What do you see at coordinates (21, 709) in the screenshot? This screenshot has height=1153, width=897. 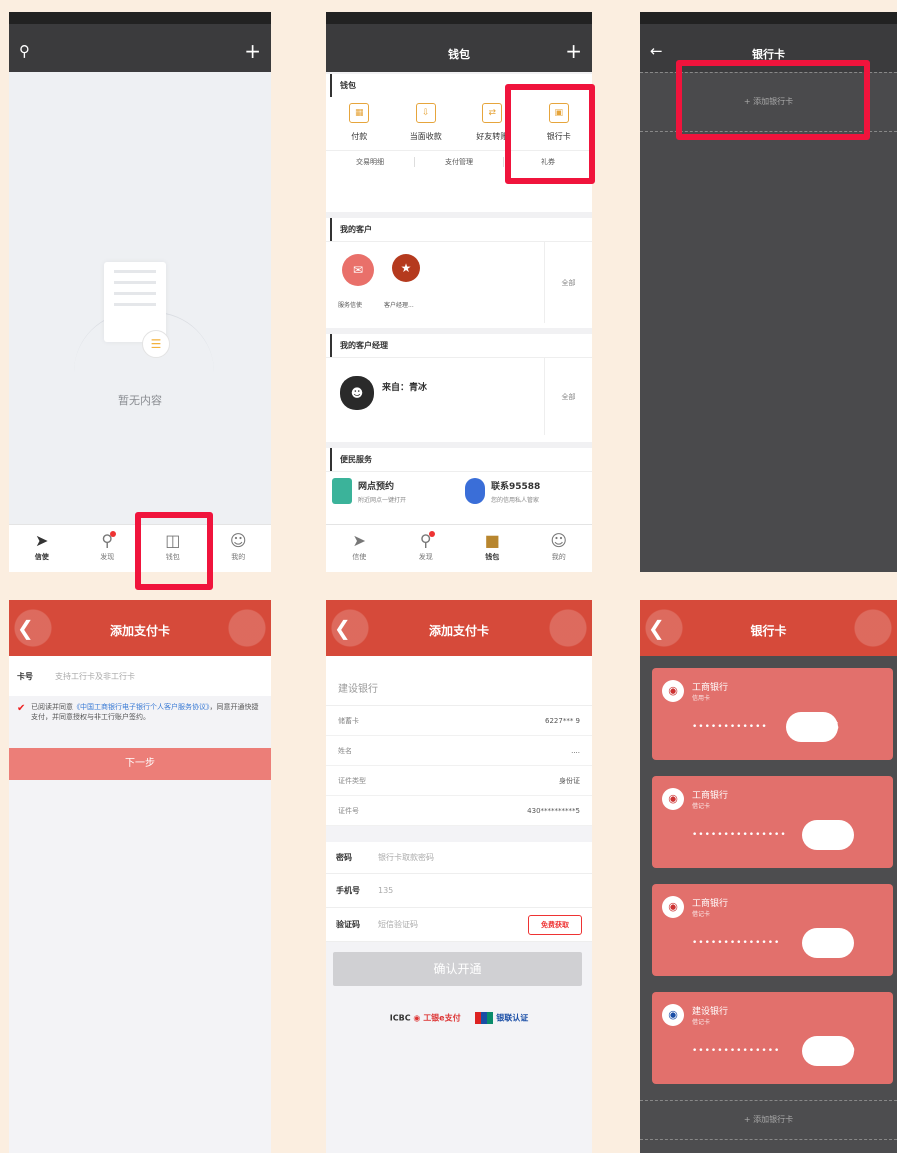 I see `checkbox-icon: ✔` at bounding box center [21, 709].